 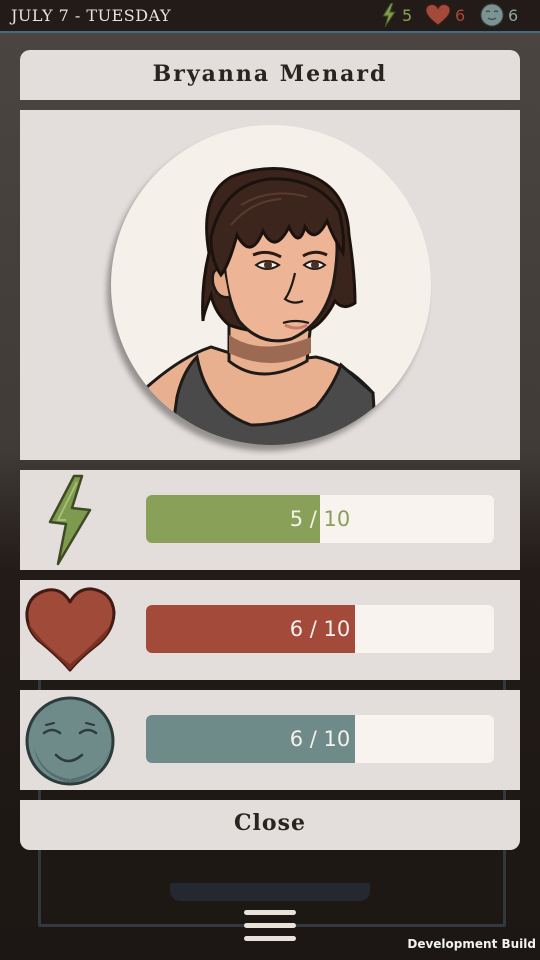 What do you see at coordinates (337, 629) in the screenshot?
I see `health-max: 10` at bounding box center [337, 629].